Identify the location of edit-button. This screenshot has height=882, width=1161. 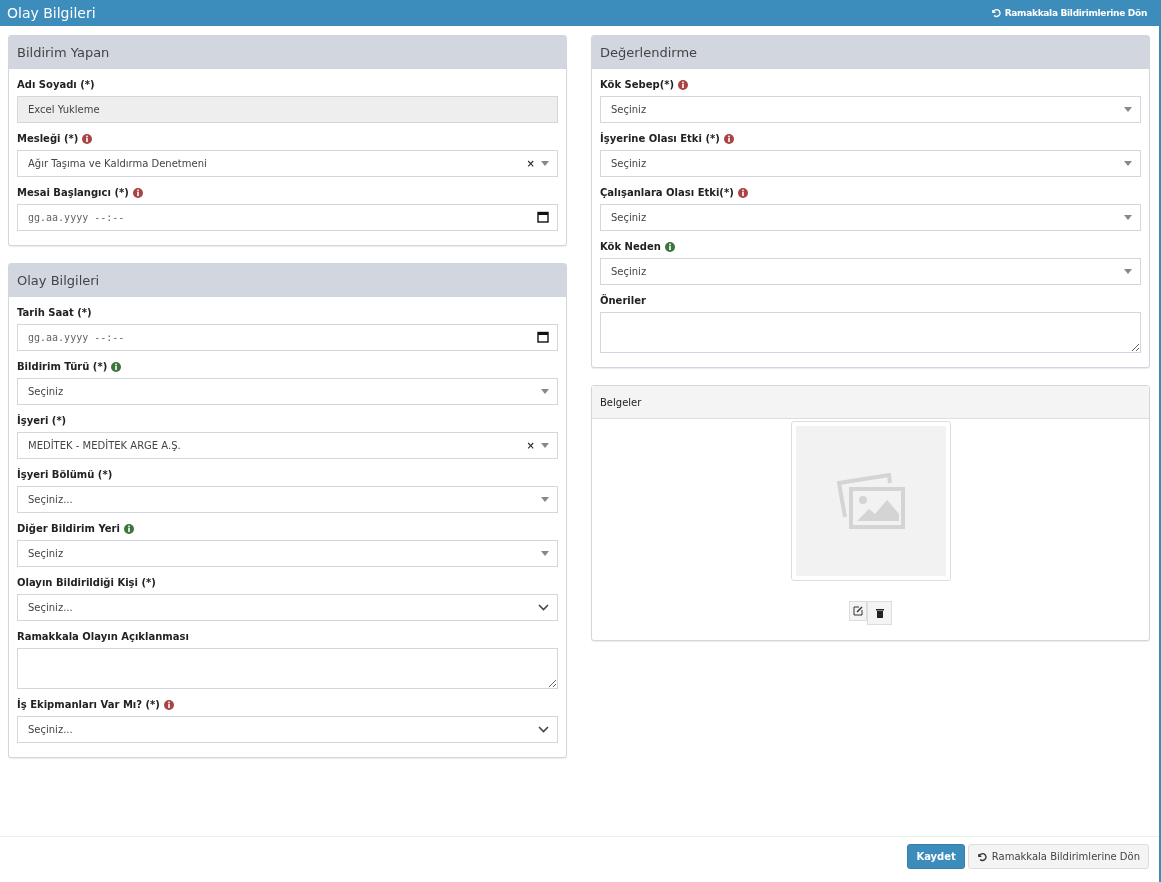
(858, 611).